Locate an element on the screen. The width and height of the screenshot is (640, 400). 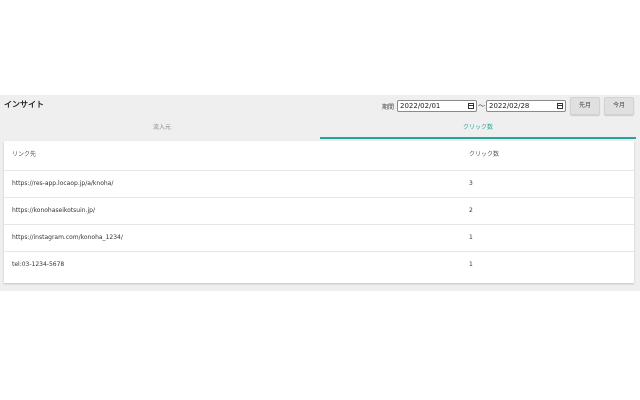
insight-tabs: 流入元 クリック数 is located at coordinates (320, 129).